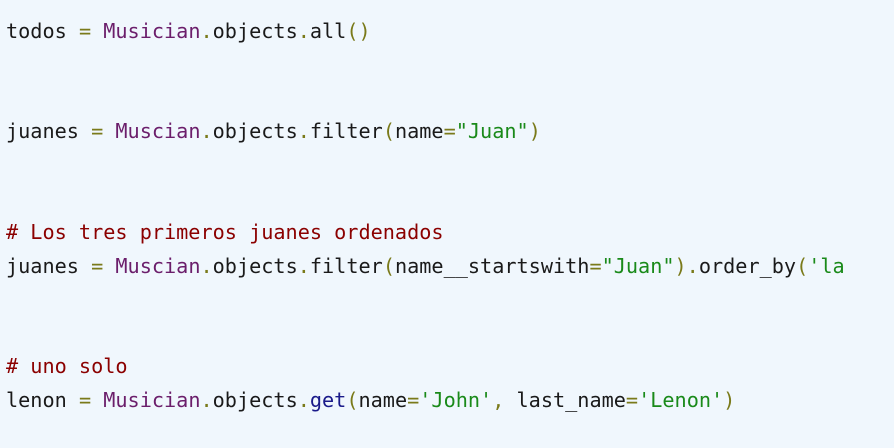 The width and height of the screenshot is (894, 448). I want to click on token-operator: (), so click(358, 31).